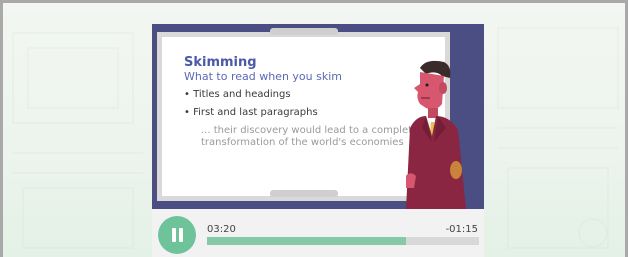  I want to click on slide-bullet-paragraphs: • First and last paragraphs, so click(251, 112).